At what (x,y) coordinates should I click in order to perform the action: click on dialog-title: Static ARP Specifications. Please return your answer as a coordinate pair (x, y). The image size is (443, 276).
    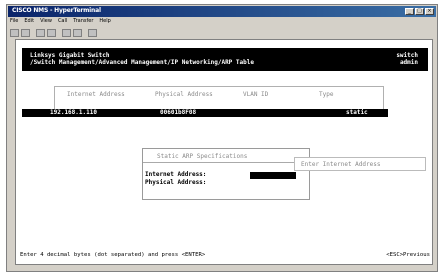
    Looking at the image, I should click on (202, 156).